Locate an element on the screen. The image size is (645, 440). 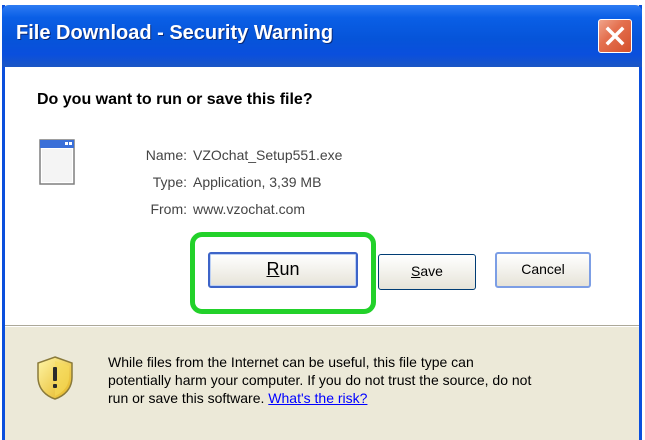
close-icon is located at coordinates (615, 36).